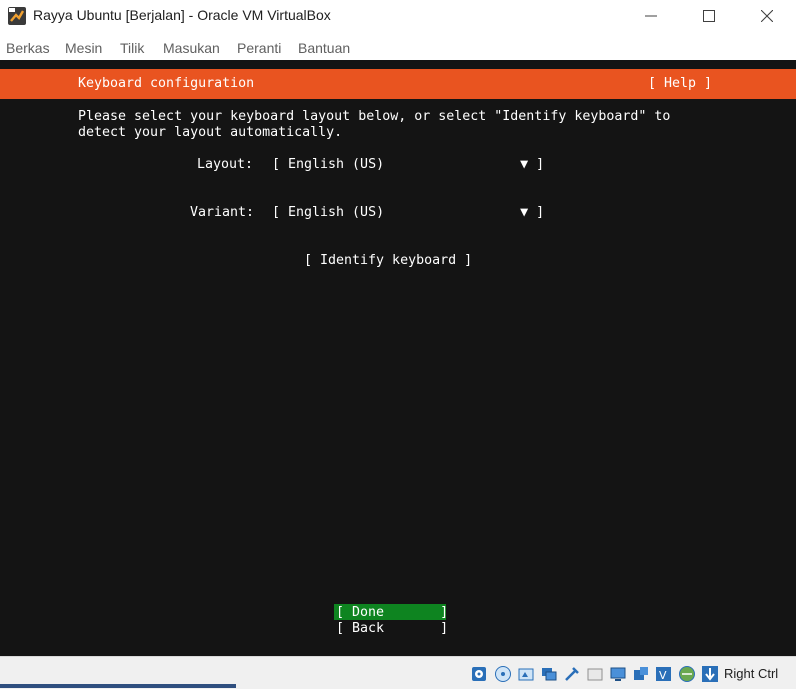 Image resolution: width=796 pixels, height=689 pixels. Describe the element at coordinates (132, 48) in the screenshot. I see `menu-tilik: Tilik` at that location.